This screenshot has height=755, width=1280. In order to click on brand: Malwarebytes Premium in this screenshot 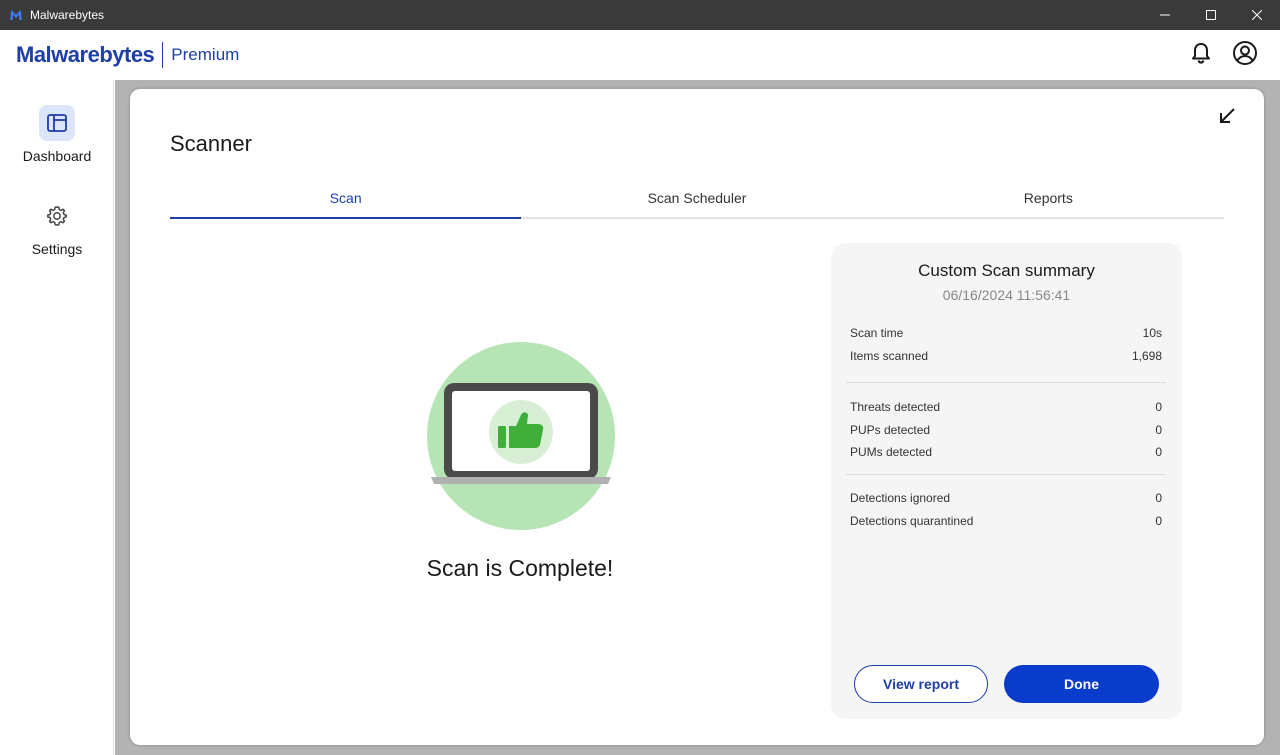, I will do `click(127, 55)`.